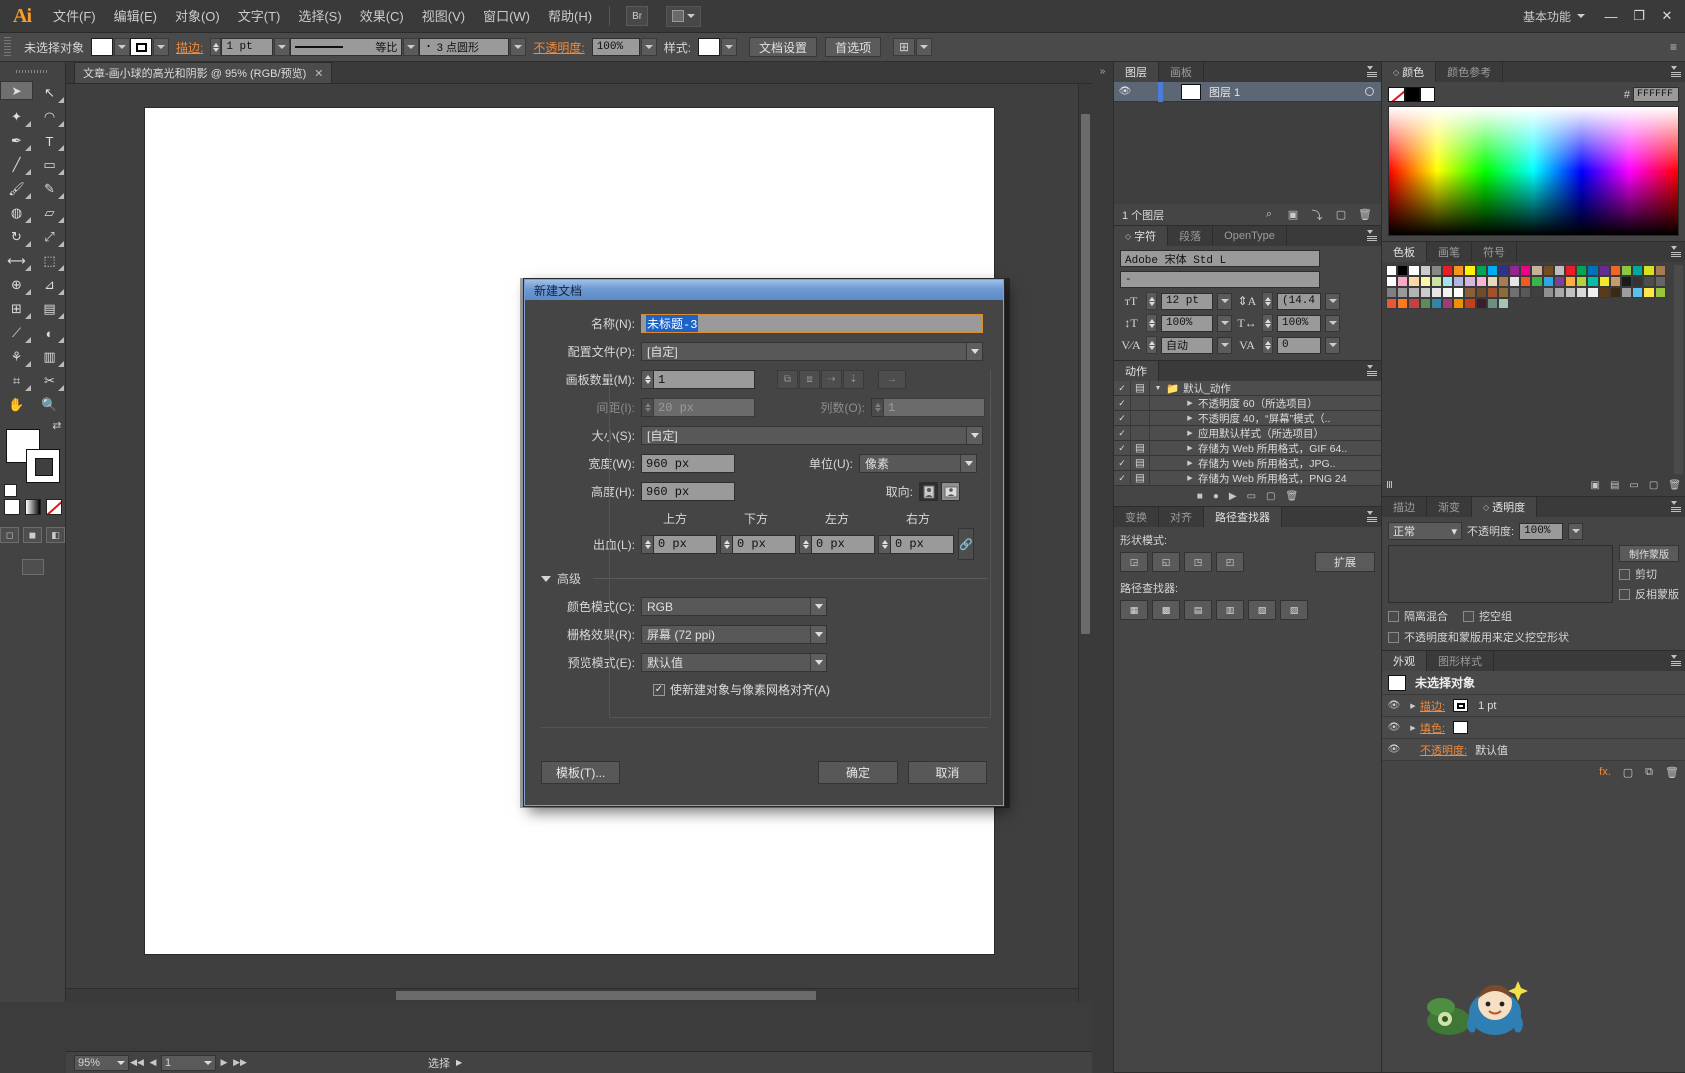 This screenshot has height=1073, width=1685. Describe the element at coordinates (1198, 610) in the screenshot. I see `merge-icon: ▤` at that location.